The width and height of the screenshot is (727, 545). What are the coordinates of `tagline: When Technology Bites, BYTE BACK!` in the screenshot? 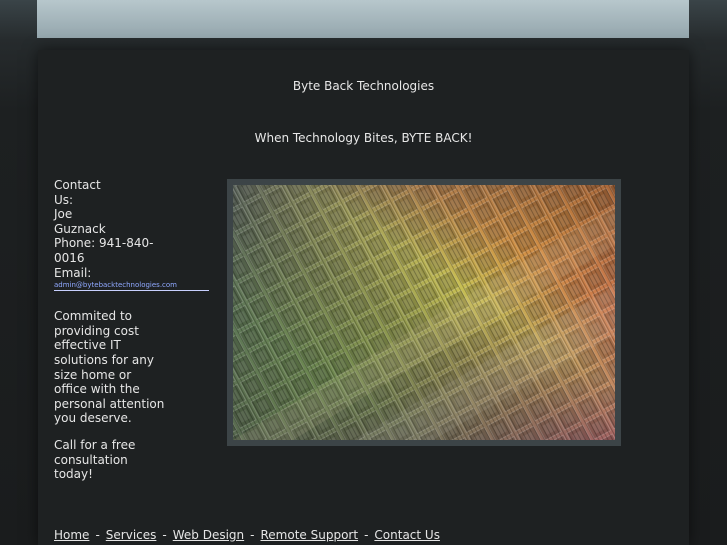 It's located at (363, 138).